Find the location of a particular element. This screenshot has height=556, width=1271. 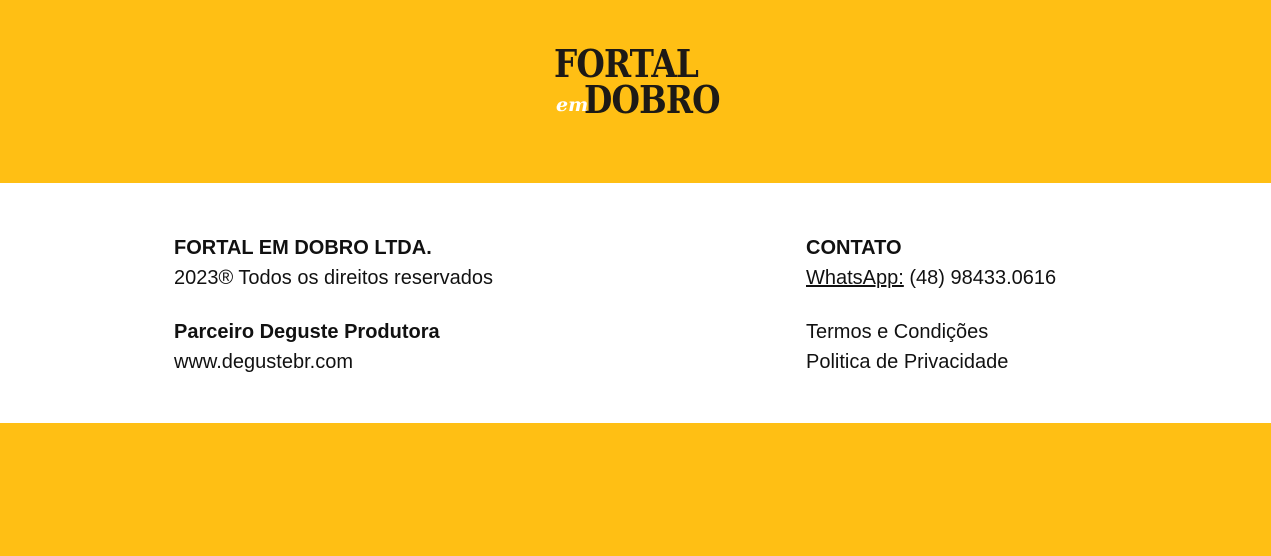

company-name: FORTAL EM DOBRO LTDA. is located at coordinates (303, 248).